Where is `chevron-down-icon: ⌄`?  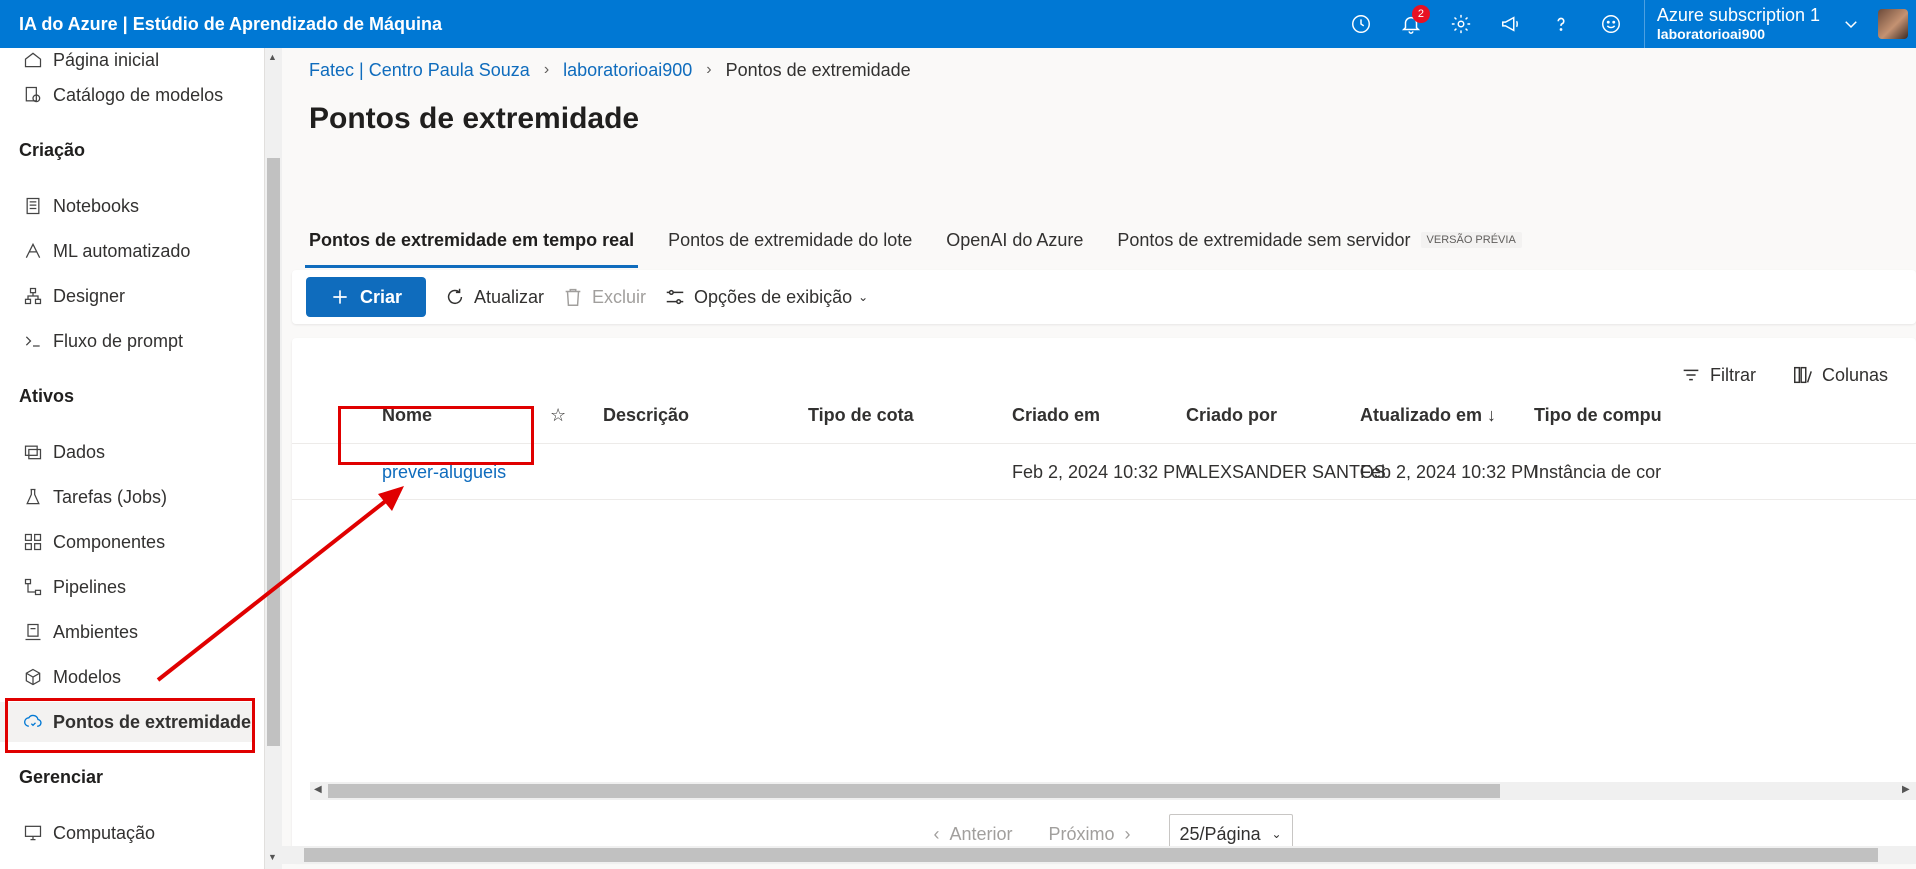 chevron-down-icon: ⌄ is located at coordinates (1276, 834).